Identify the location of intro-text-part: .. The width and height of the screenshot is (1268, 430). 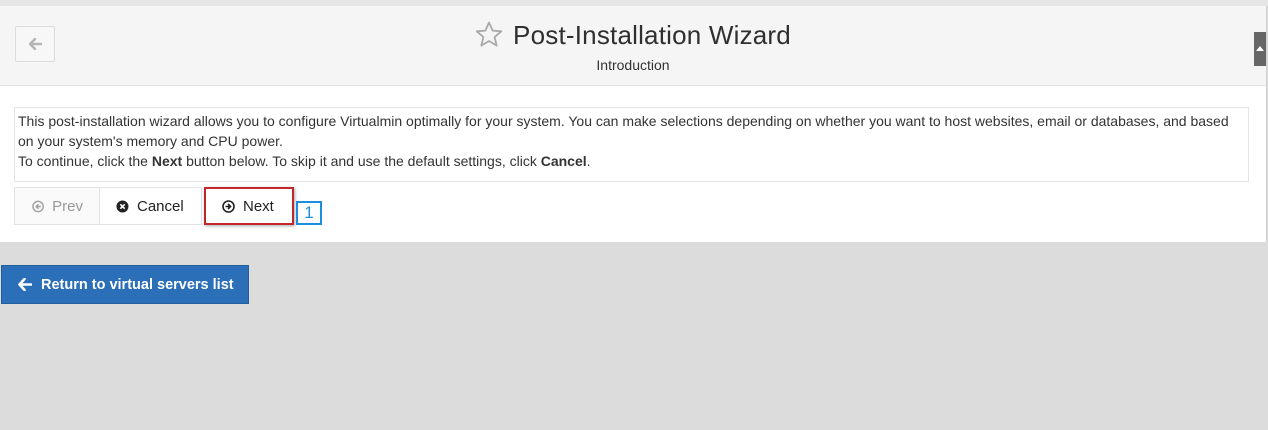
(588, 161).